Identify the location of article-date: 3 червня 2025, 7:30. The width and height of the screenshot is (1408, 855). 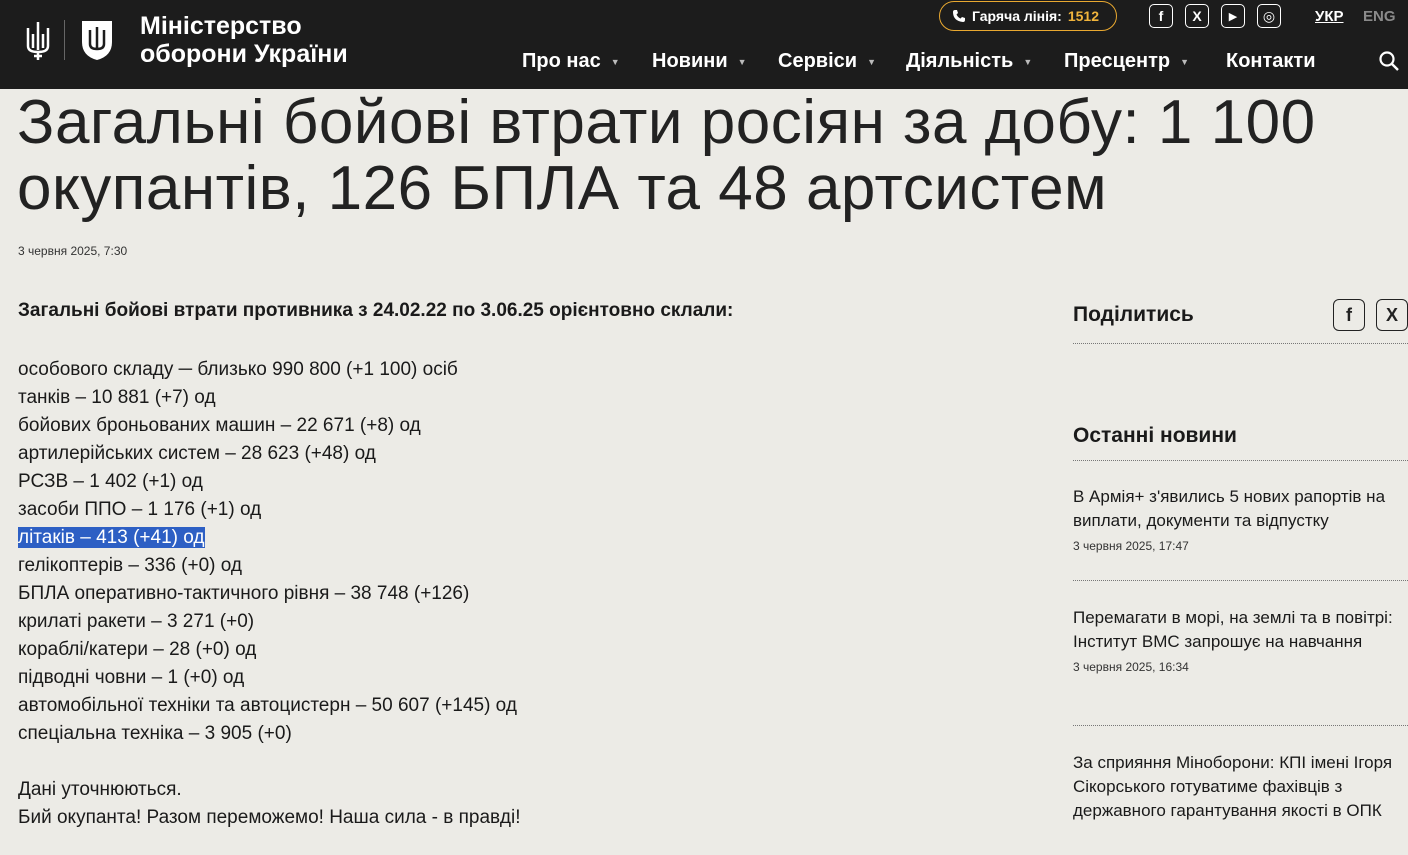
(73, 251).